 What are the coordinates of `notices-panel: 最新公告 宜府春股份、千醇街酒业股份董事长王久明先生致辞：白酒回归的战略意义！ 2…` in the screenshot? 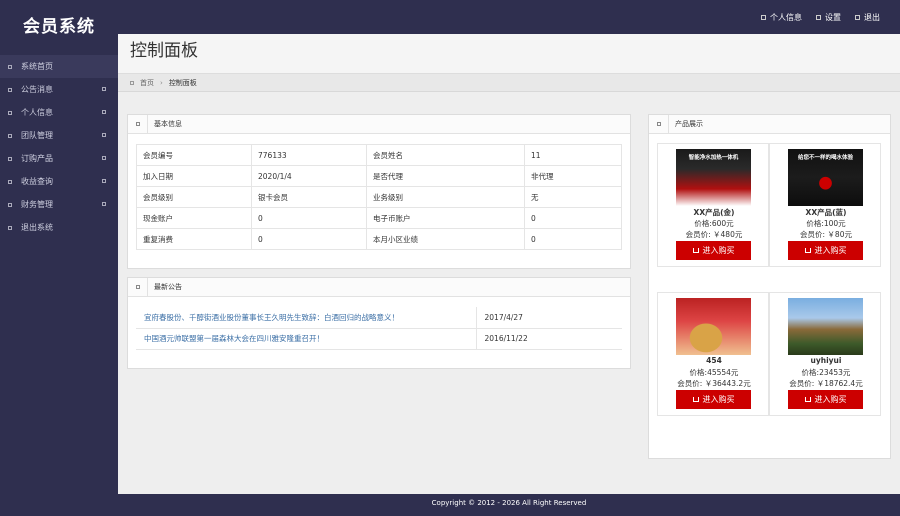 It's located at (379, 323).